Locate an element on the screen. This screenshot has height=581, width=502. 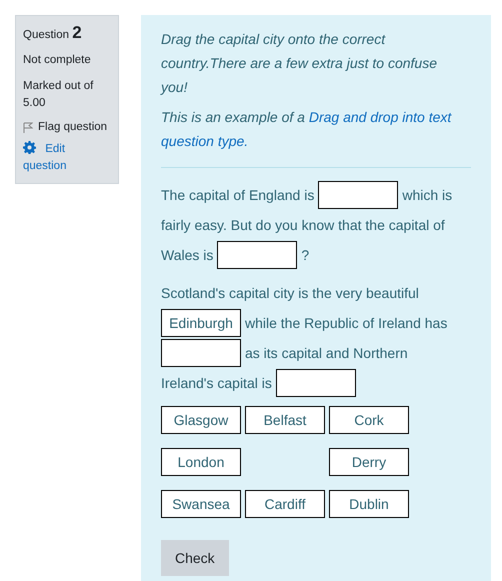
drag-item: Belfast is located at coordinates (285, 420).